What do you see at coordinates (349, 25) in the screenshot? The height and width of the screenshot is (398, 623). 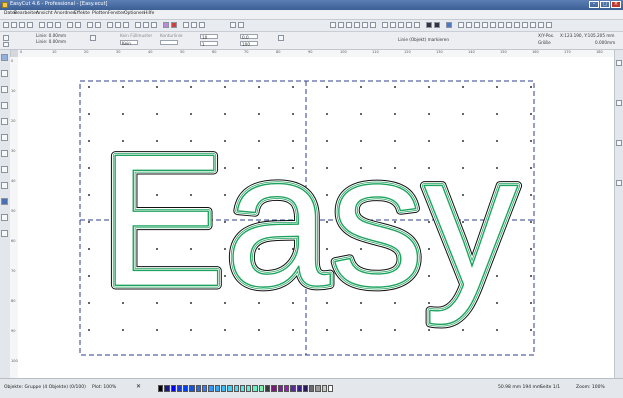 I see `rotate-icon` at bounding box center [349, 25].